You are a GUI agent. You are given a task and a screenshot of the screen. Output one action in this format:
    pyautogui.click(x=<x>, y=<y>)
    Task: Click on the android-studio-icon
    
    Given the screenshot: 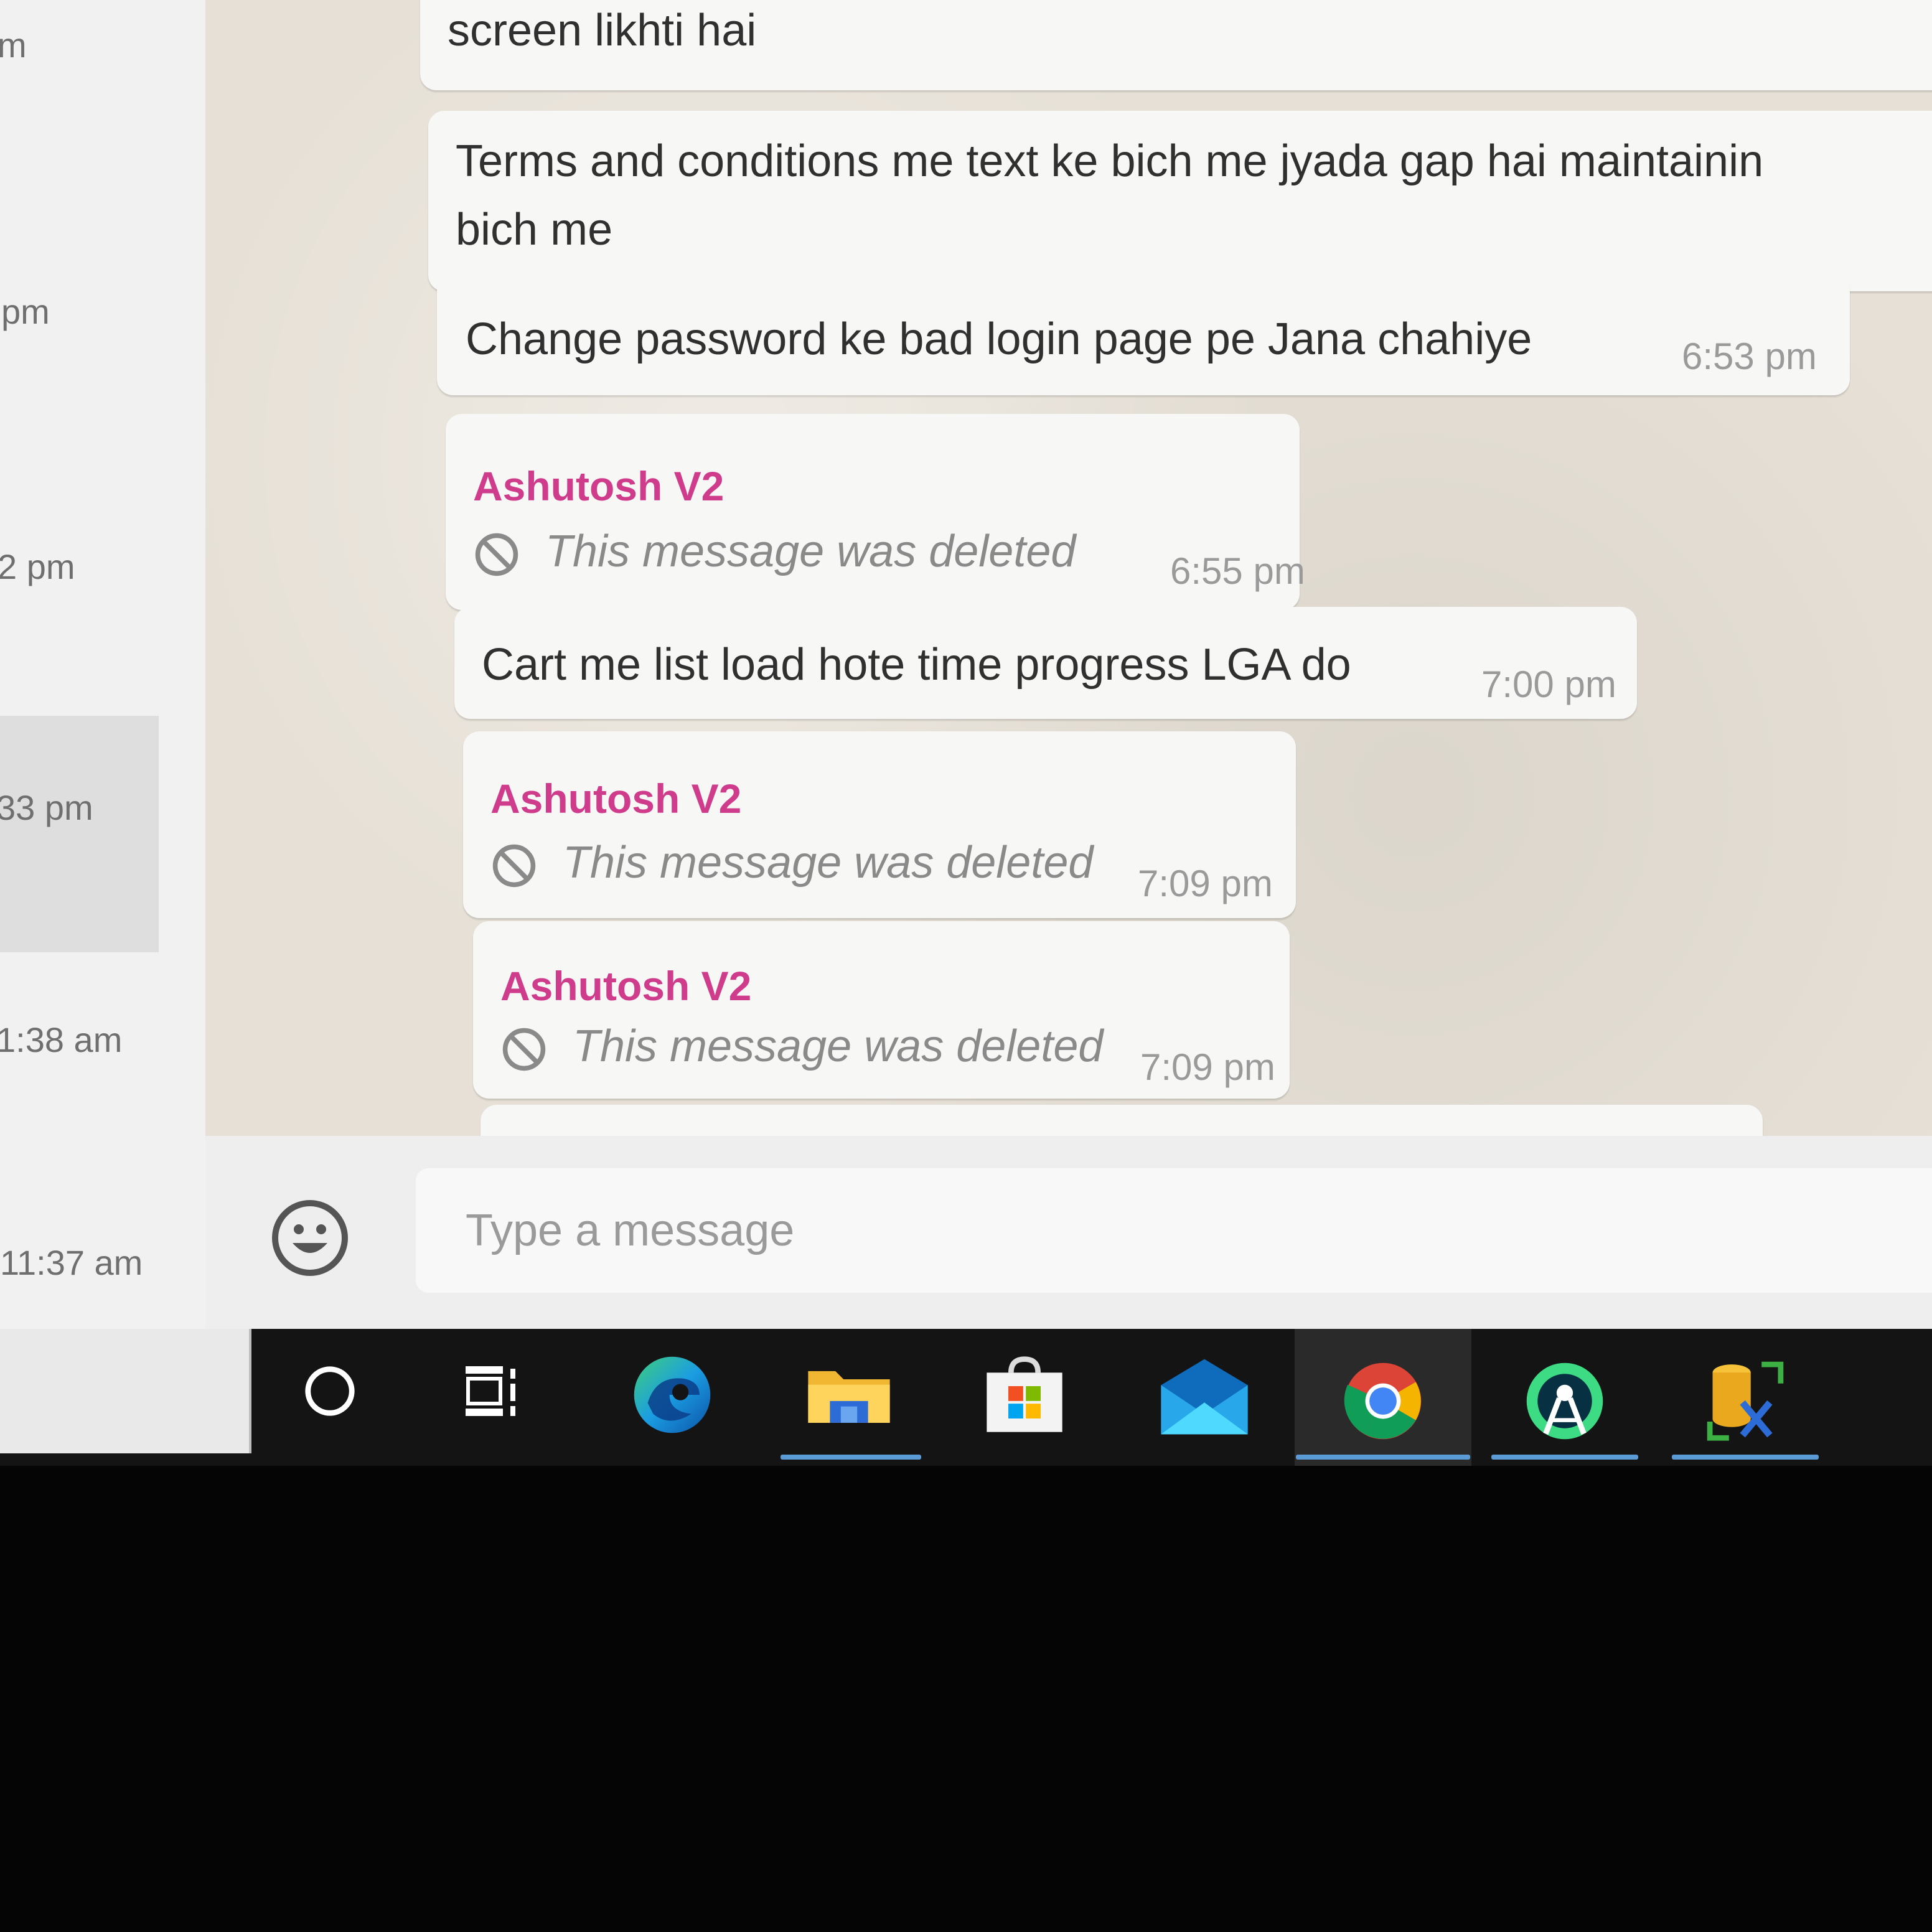 What is the action you would take?
    pyautogui.click(x=1564, y=1401)
    